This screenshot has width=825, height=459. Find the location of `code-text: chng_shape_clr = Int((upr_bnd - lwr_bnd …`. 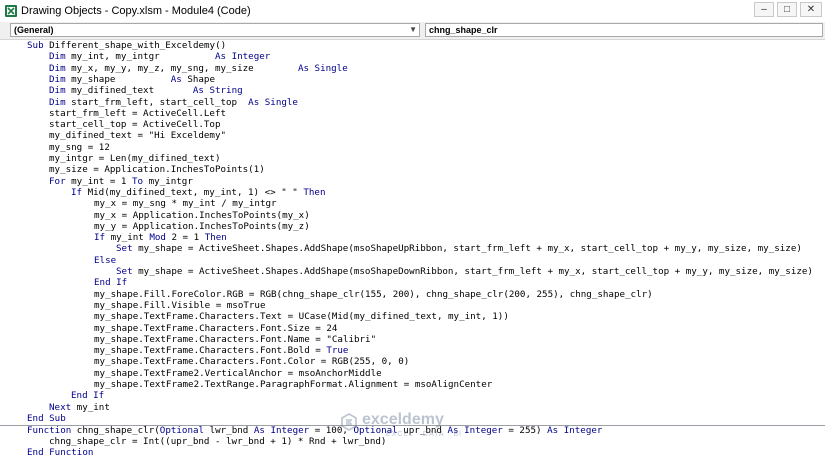

code-text: chng_shape_clr = Int((upr_bnd - lwr_bnd … is located at coordinates (218, 442).